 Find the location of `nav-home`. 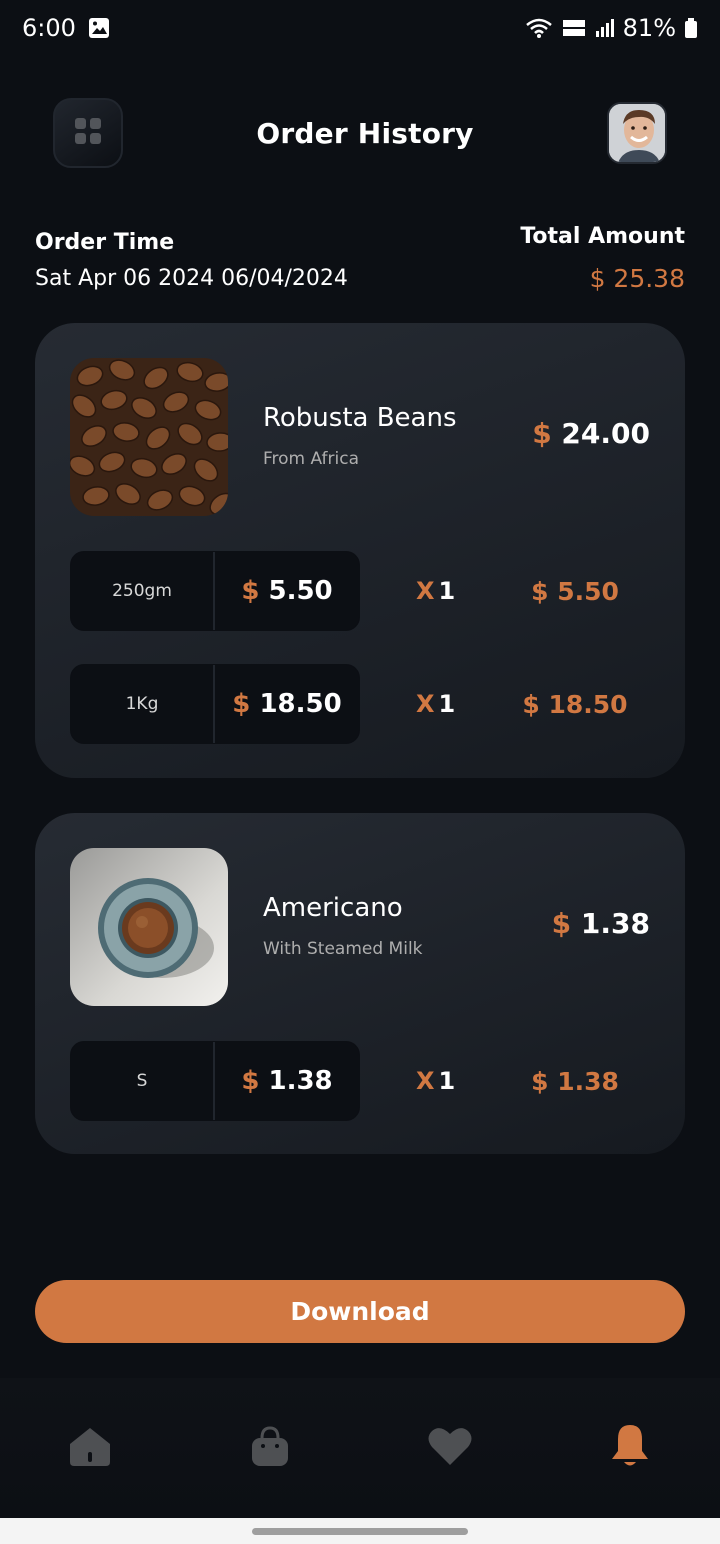

nav-home is located at coordinates (90, 1448).